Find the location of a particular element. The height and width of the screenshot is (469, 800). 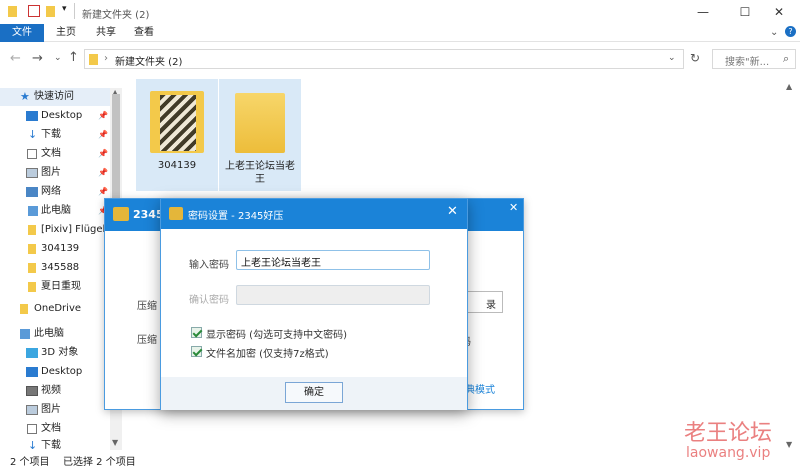

tab-view: 查看 is located at coordinates (144, 33).